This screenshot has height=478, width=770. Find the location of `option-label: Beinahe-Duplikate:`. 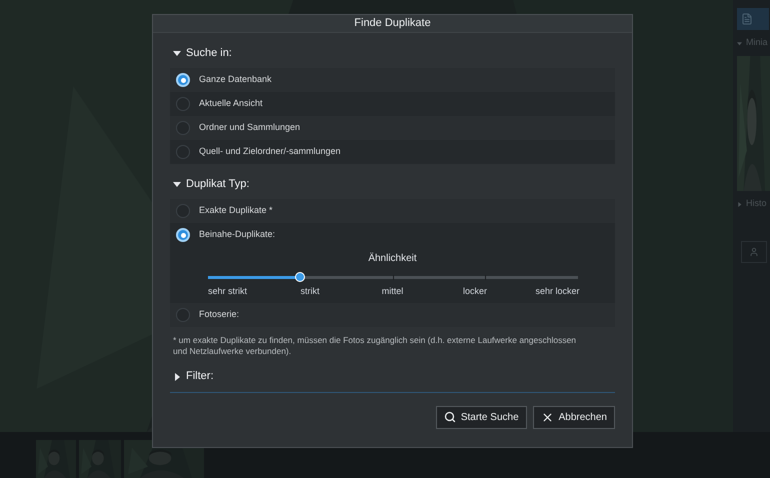

option-label: Beinahe-Duplikate: is located at coordinates (237, 235).